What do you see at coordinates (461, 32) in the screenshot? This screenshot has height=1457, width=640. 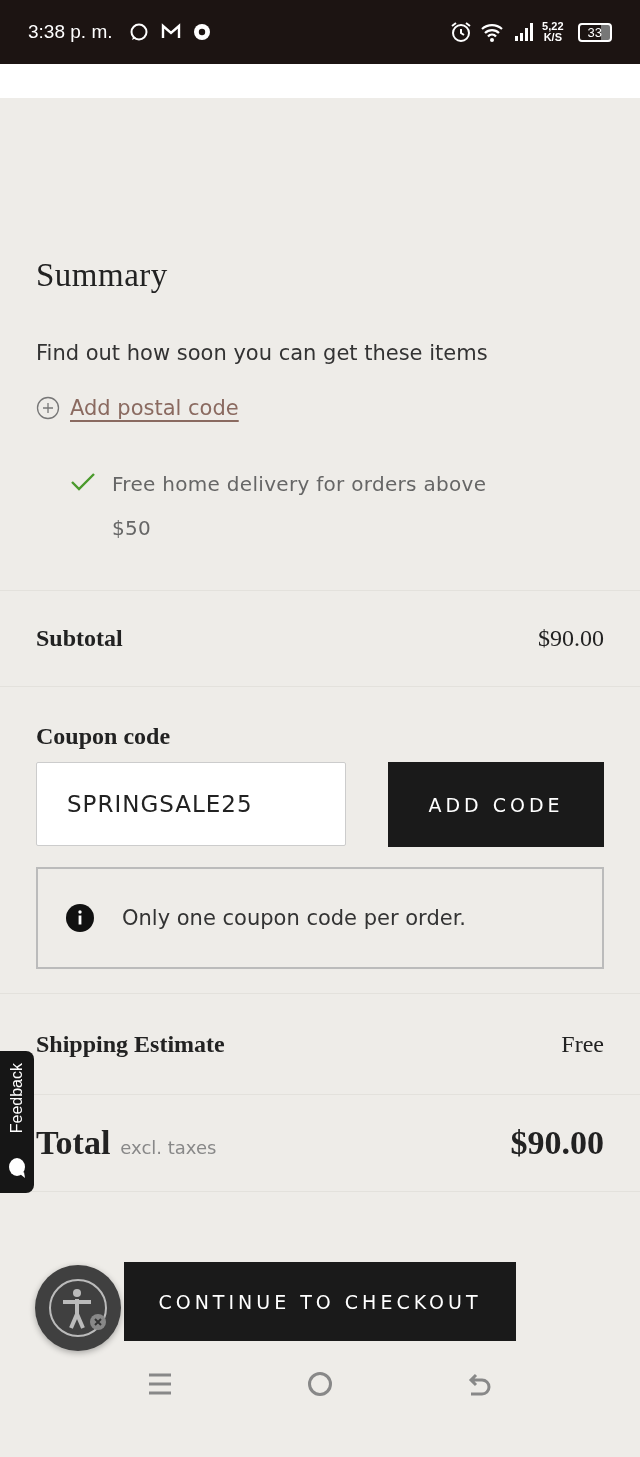 I see `alarm-icon` at bounding box center [461, 32].